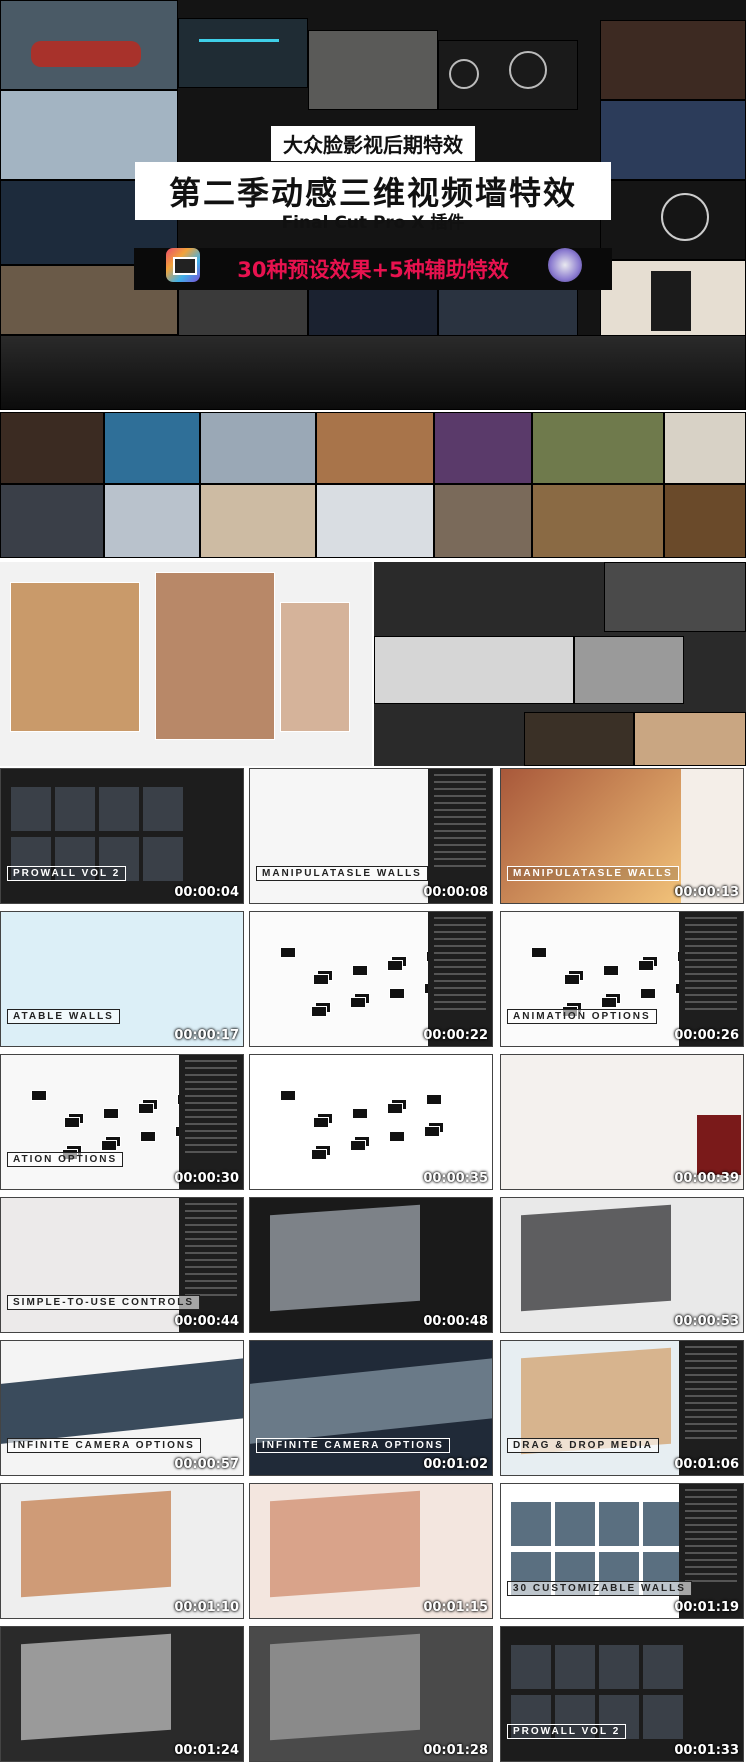 This screenshot has height=1762, width=746. What do you see at coordinates (206, 892) in the screenshot?
I see `thumbnail-timestamp: 00:00:04` at bounding box center [206, 892].